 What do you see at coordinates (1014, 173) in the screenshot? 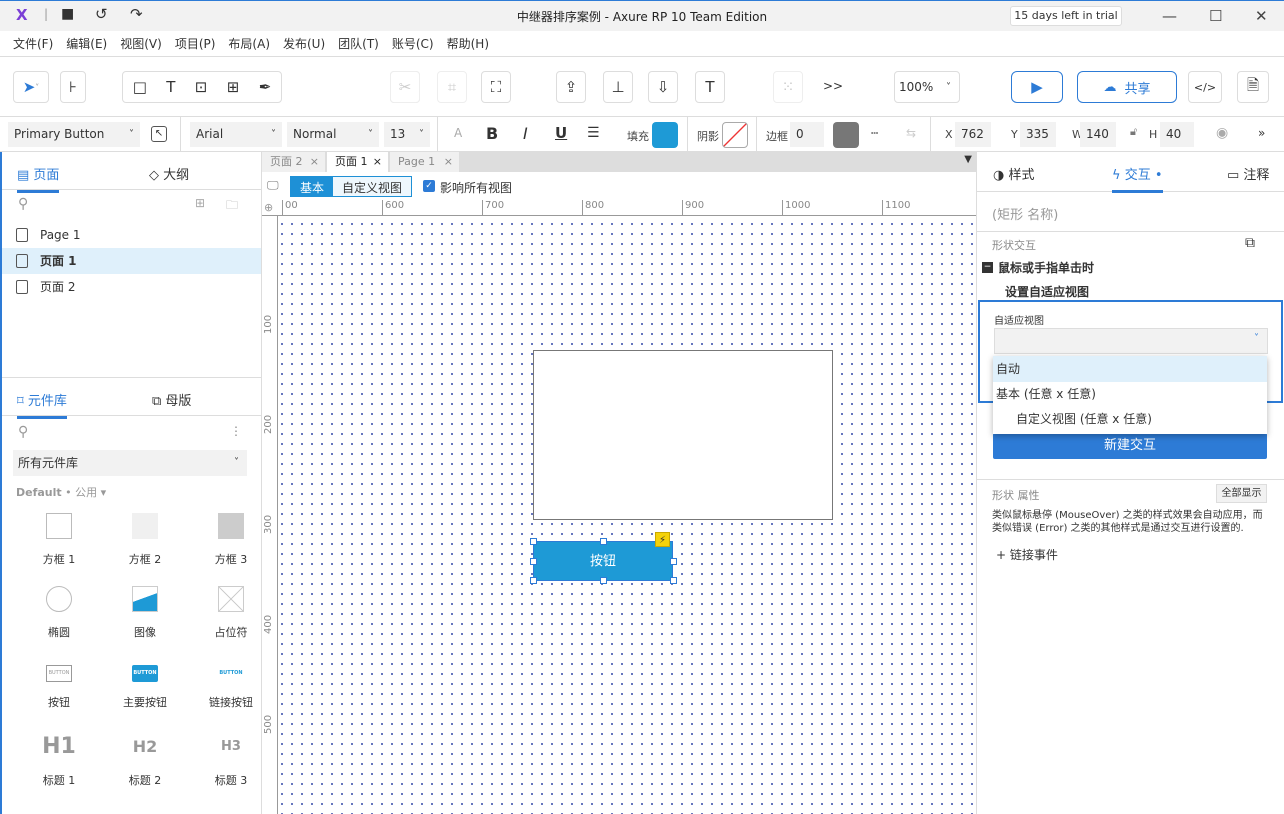
I see `tab-style: ◑ 样式` at bounding box center [1014, 173].